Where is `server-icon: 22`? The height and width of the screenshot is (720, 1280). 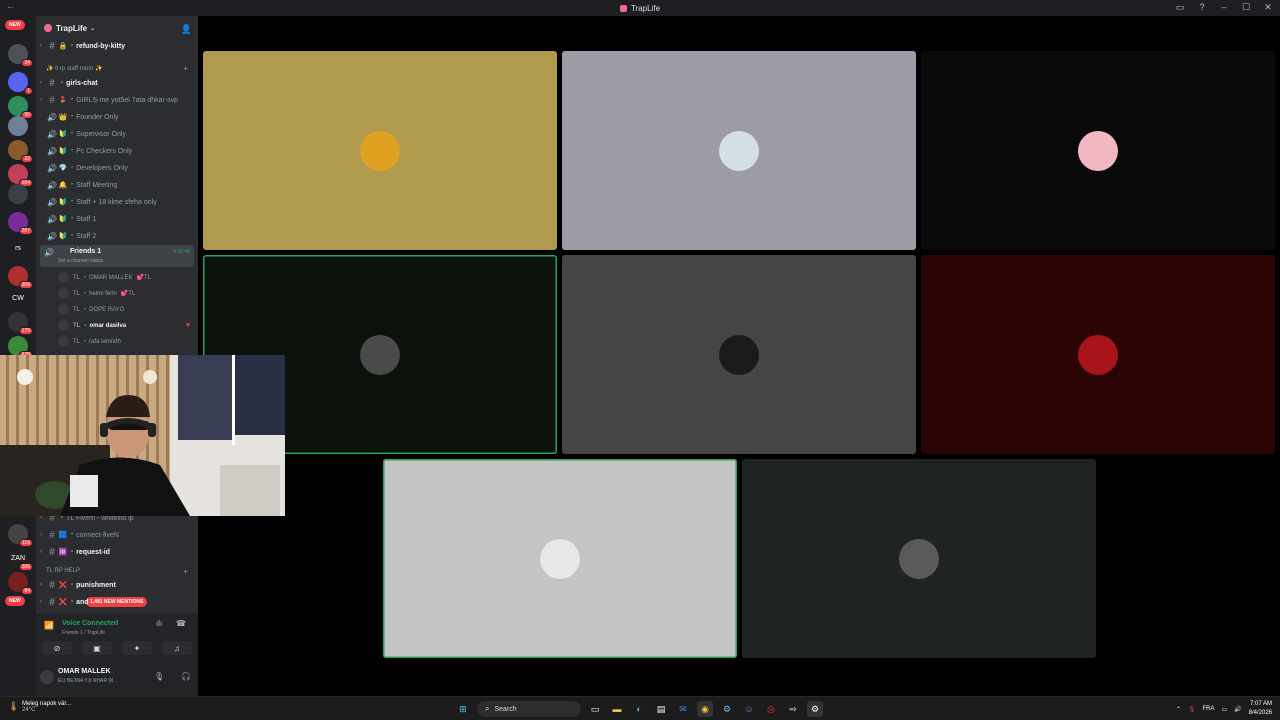
server-icon: 22 is located at coordinates (20, 151).